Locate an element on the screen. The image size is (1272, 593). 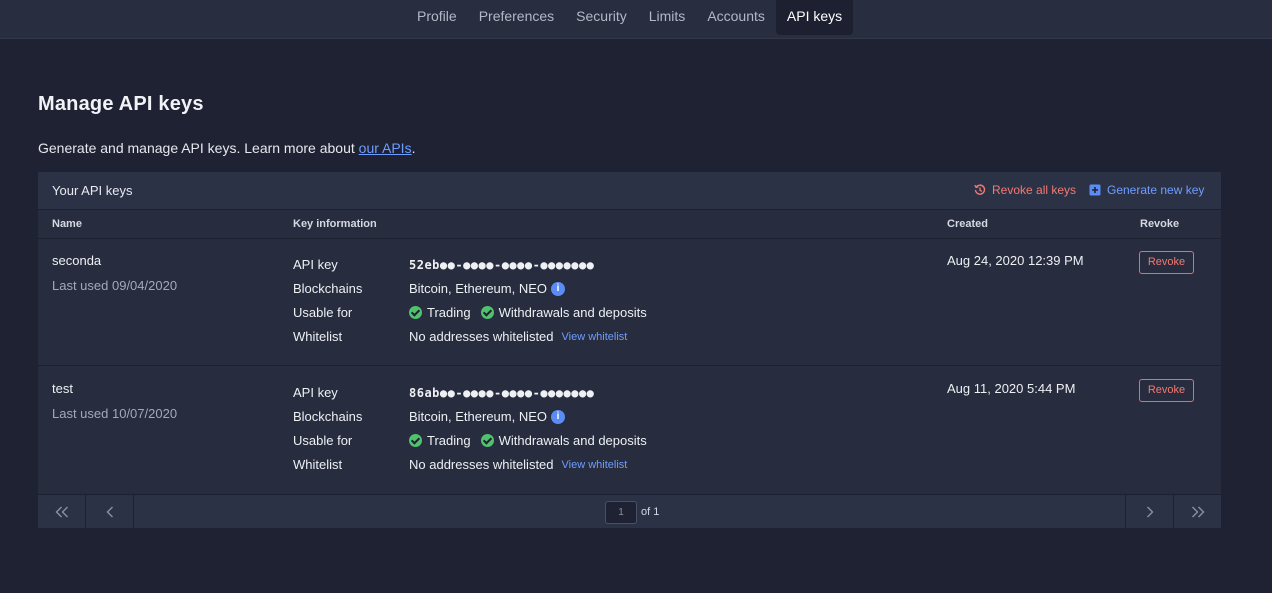
tab-api-keys: API keys is located at coordinates (814, 17).